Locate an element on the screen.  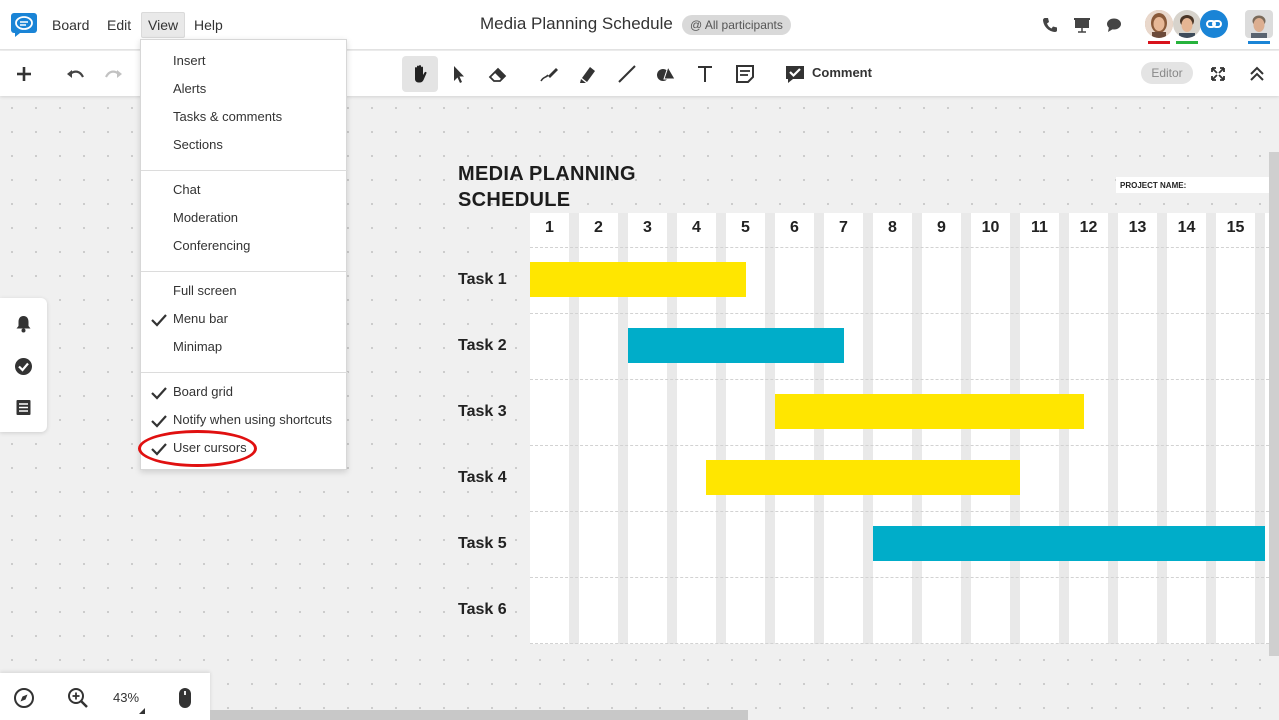
note-icon is located at coordinates (745, 74).